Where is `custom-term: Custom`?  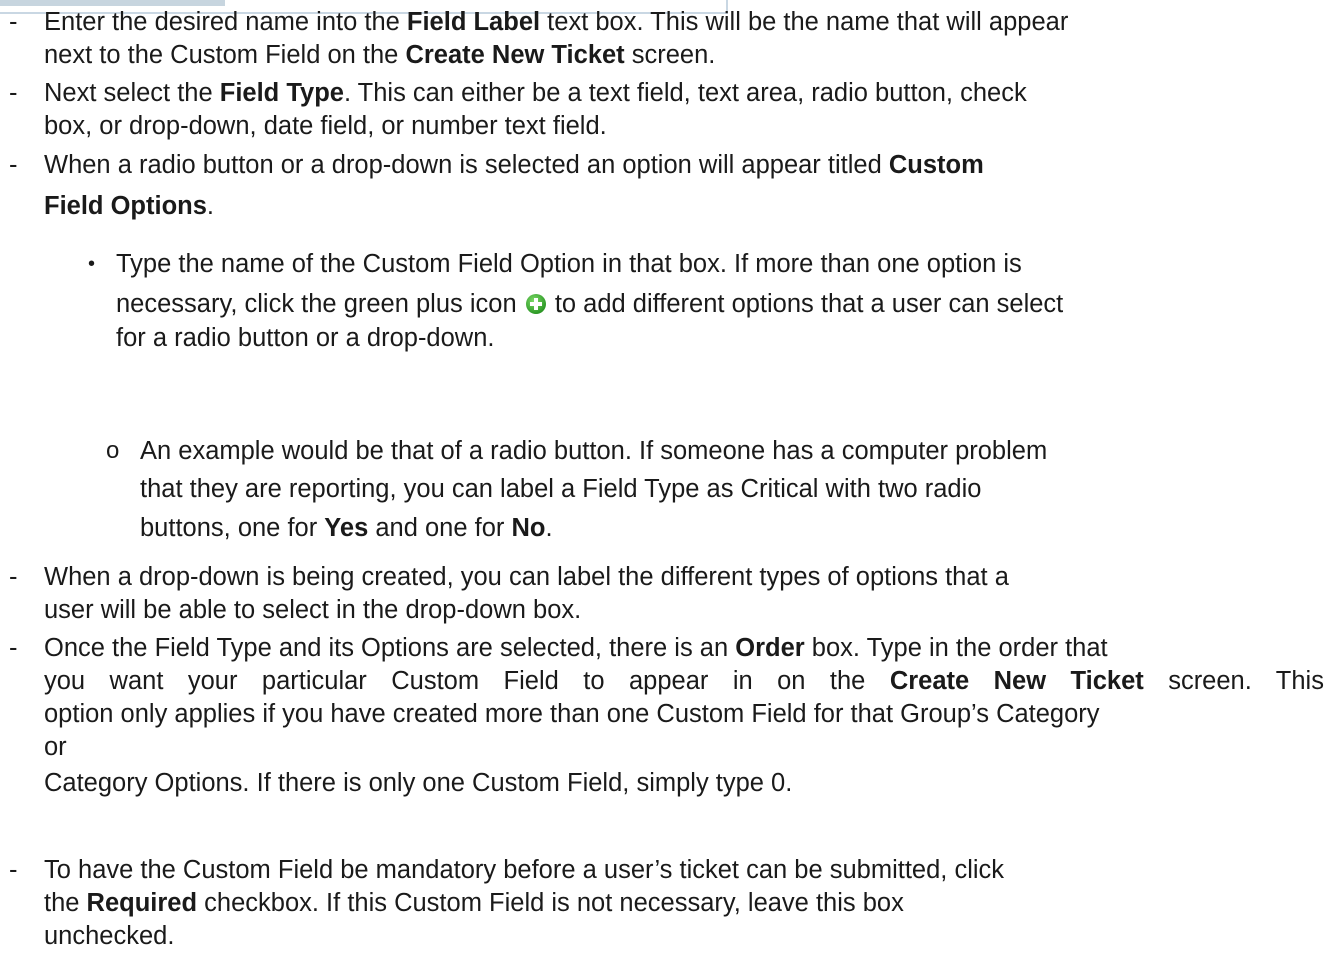 custom-term: Custom is located at coordinates (936, 165).